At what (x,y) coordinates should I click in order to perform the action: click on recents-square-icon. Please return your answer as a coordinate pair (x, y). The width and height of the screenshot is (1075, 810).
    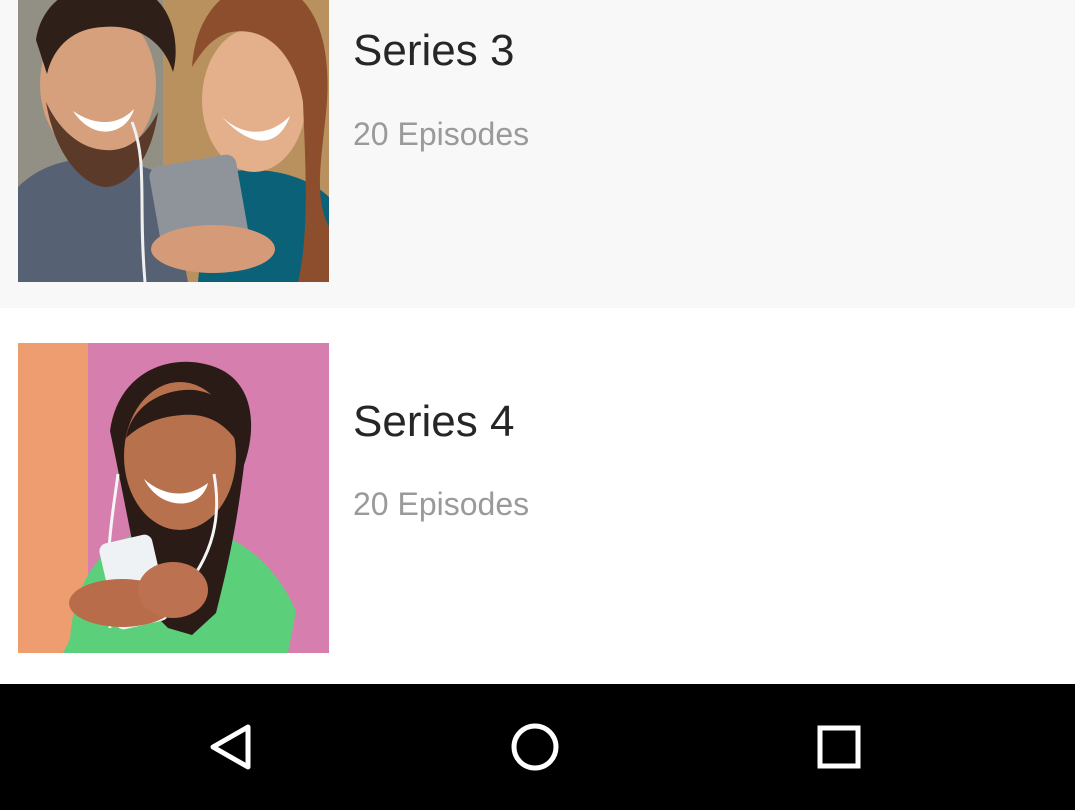
    Looking at the image, I should click on (839, 747).